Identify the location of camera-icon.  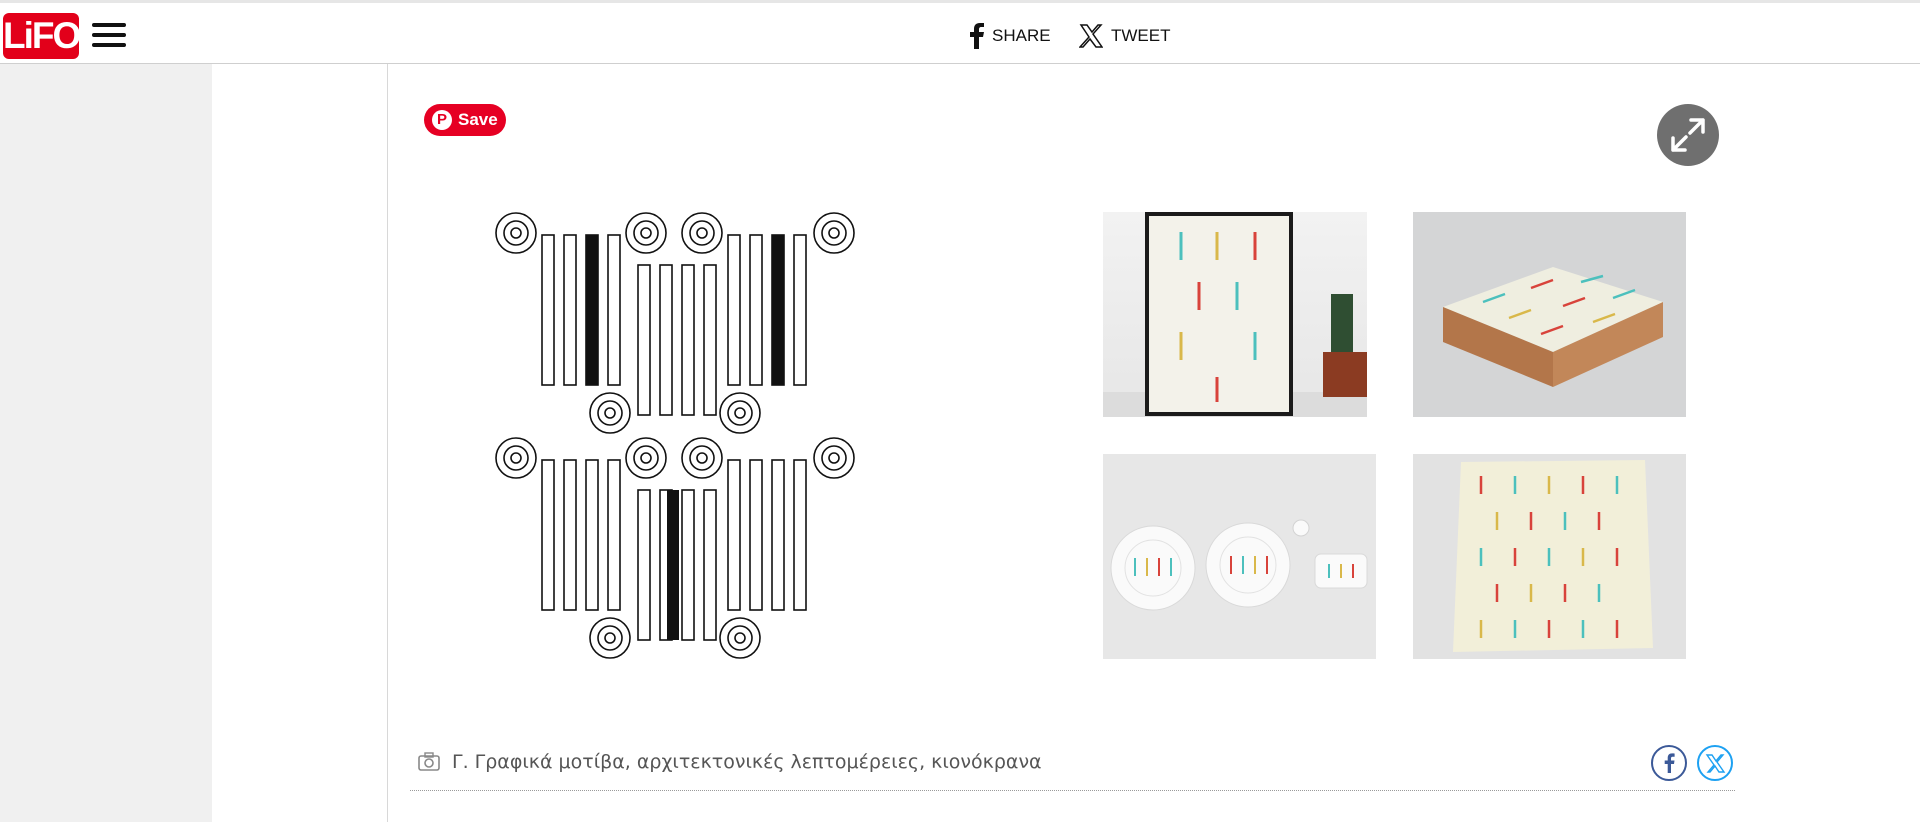
(429, 761).